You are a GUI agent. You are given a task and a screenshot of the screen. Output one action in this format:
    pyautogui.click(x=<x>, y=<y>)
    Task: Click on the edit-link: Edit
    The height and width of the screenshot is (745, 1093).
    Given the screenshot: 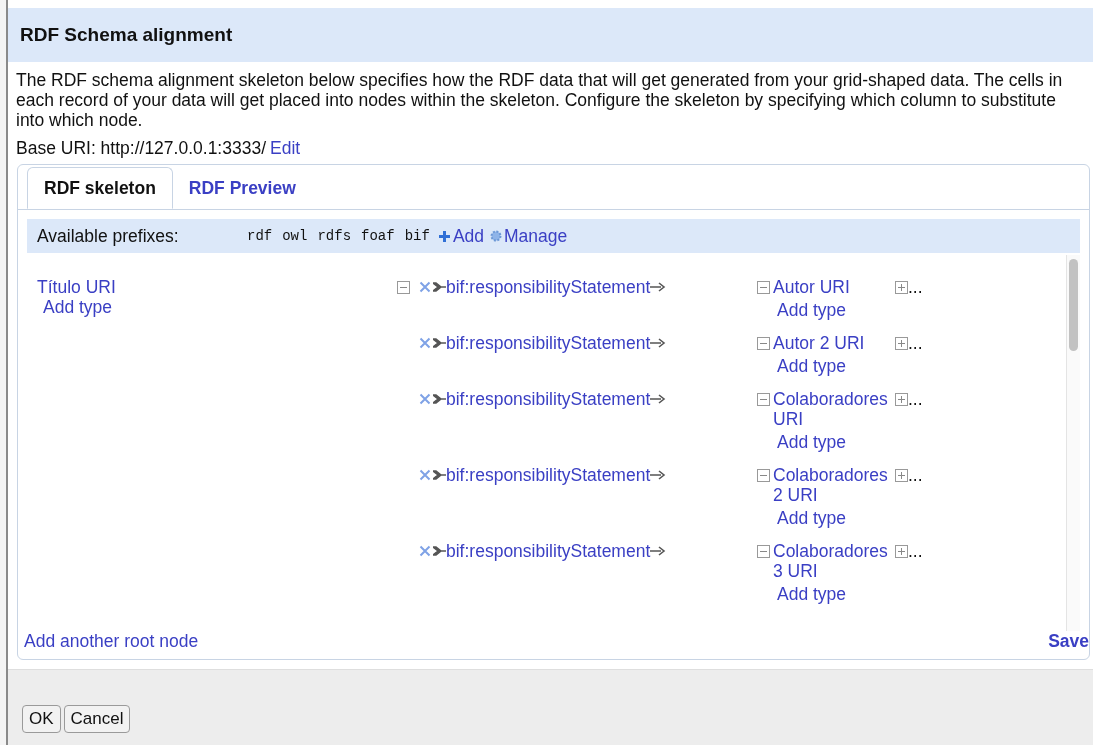 What is the action you would take?
    pyautogui.click(x=285, y=148)
    